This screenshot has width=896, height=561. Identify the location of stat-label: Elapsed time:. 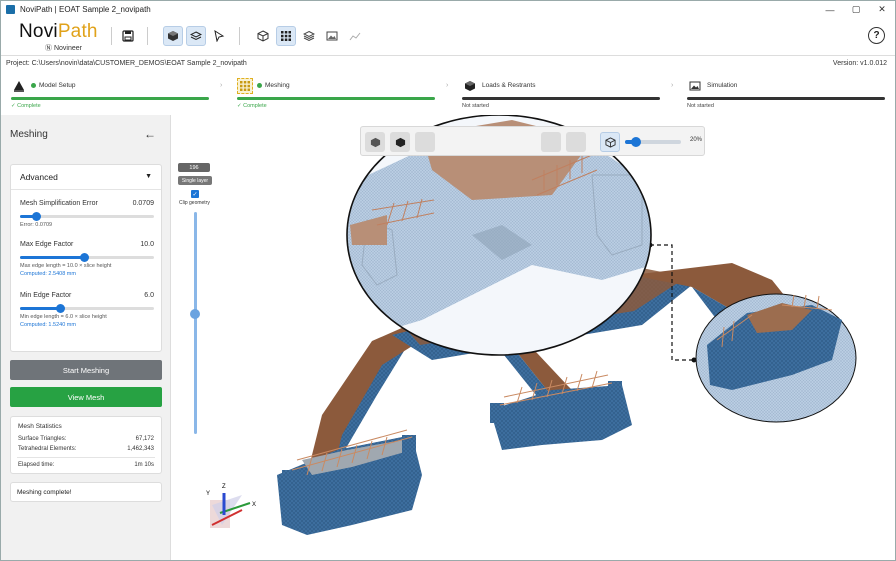
(36, 465).